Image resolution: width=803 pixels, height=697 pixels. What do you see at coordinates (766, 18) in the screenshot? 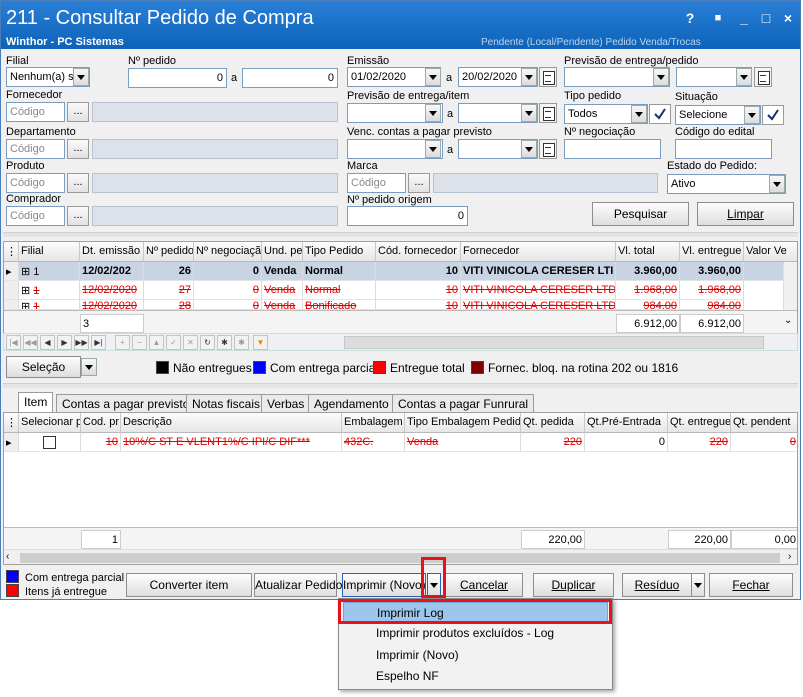
I see `maximize-button: □` at bounding box center [766, 18].